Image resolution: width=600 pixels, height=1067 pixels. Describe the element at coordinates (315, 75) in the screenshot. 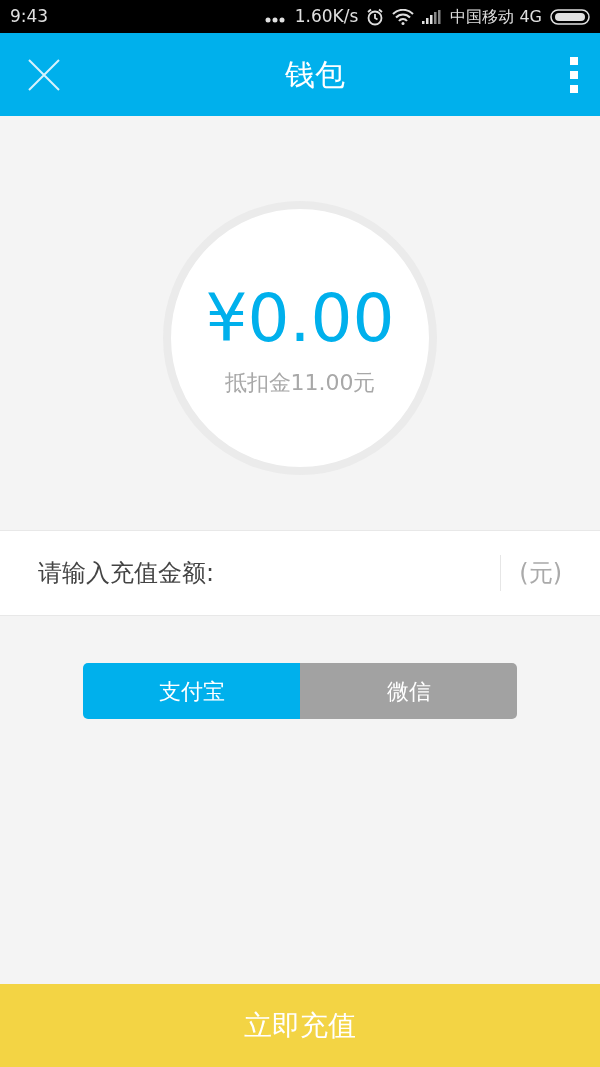

I see `page-title: 钱包` at that location.